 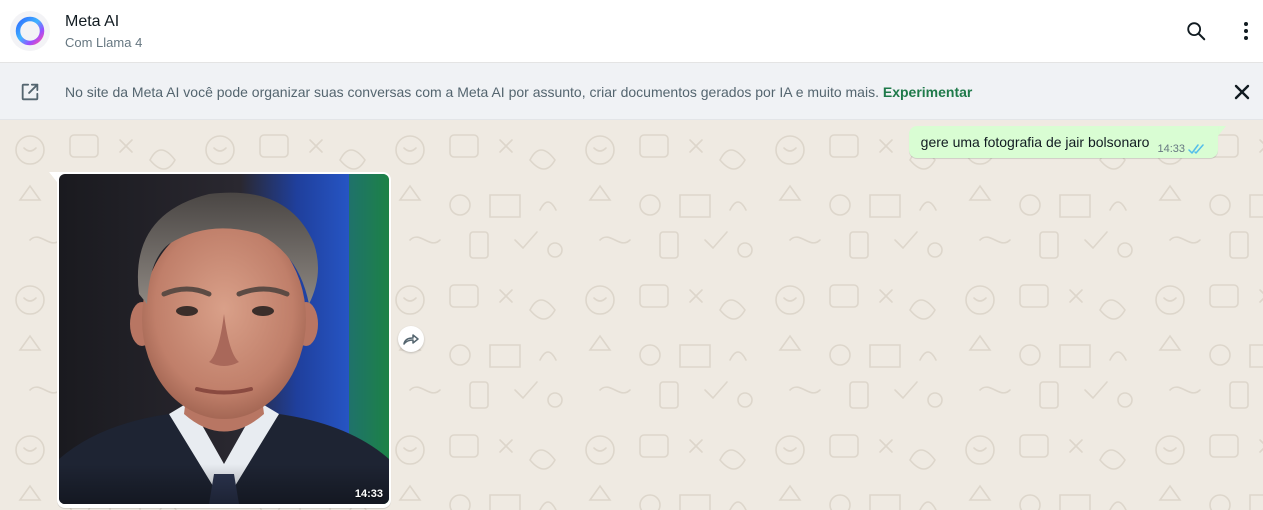 I want to click on close-icon, so click(x=1242, y=92).